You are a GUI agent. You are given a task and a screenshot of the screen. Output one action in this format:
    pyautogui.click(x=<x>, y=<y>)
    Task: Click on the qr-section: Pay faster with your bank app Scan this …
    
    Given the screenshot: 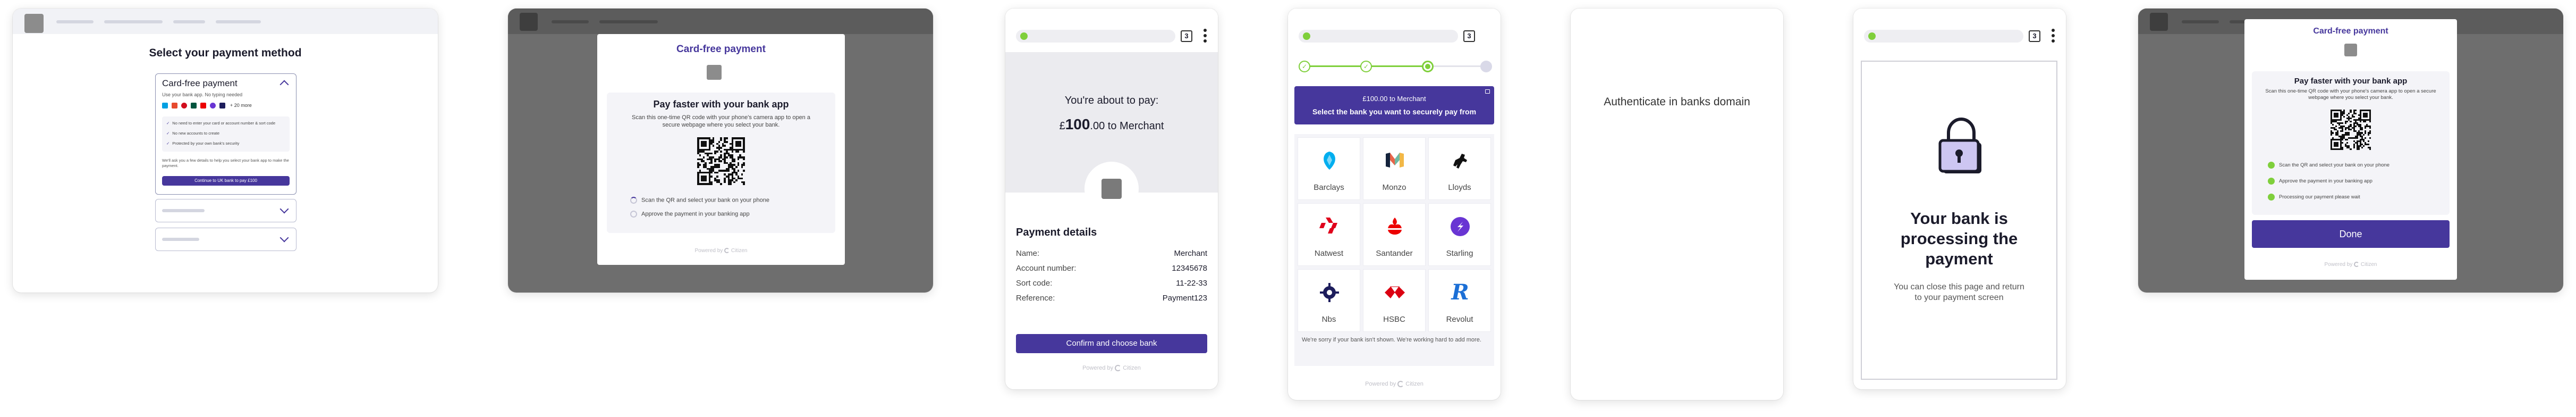 What is the action you would take?
    pyautogui.click(x=2351, y=143)
    